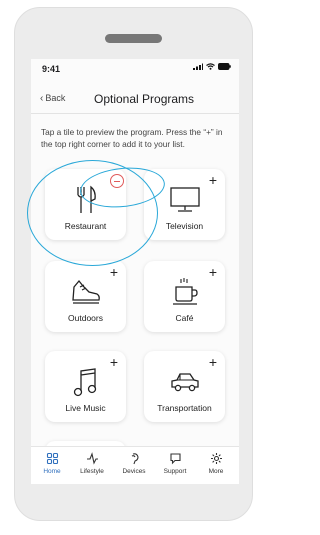  I want to click on tile-label: Outdoors, so click(85, 318).